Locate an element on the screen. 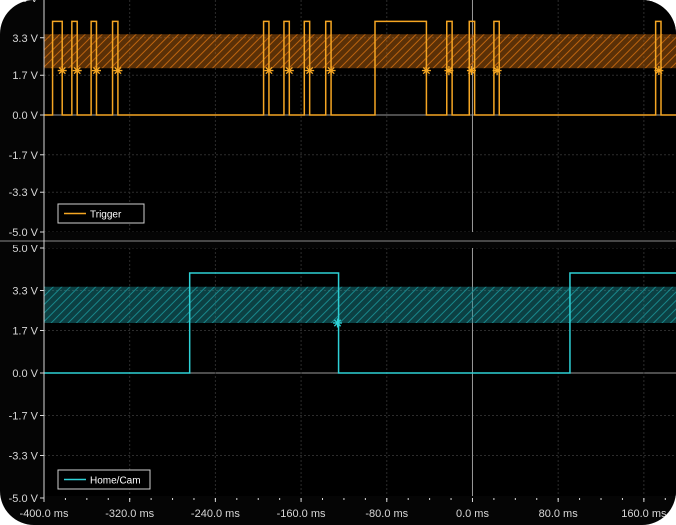 The image size is (676, 525). homecam-legend: Home/Cam is located at coordinates (104, 479).